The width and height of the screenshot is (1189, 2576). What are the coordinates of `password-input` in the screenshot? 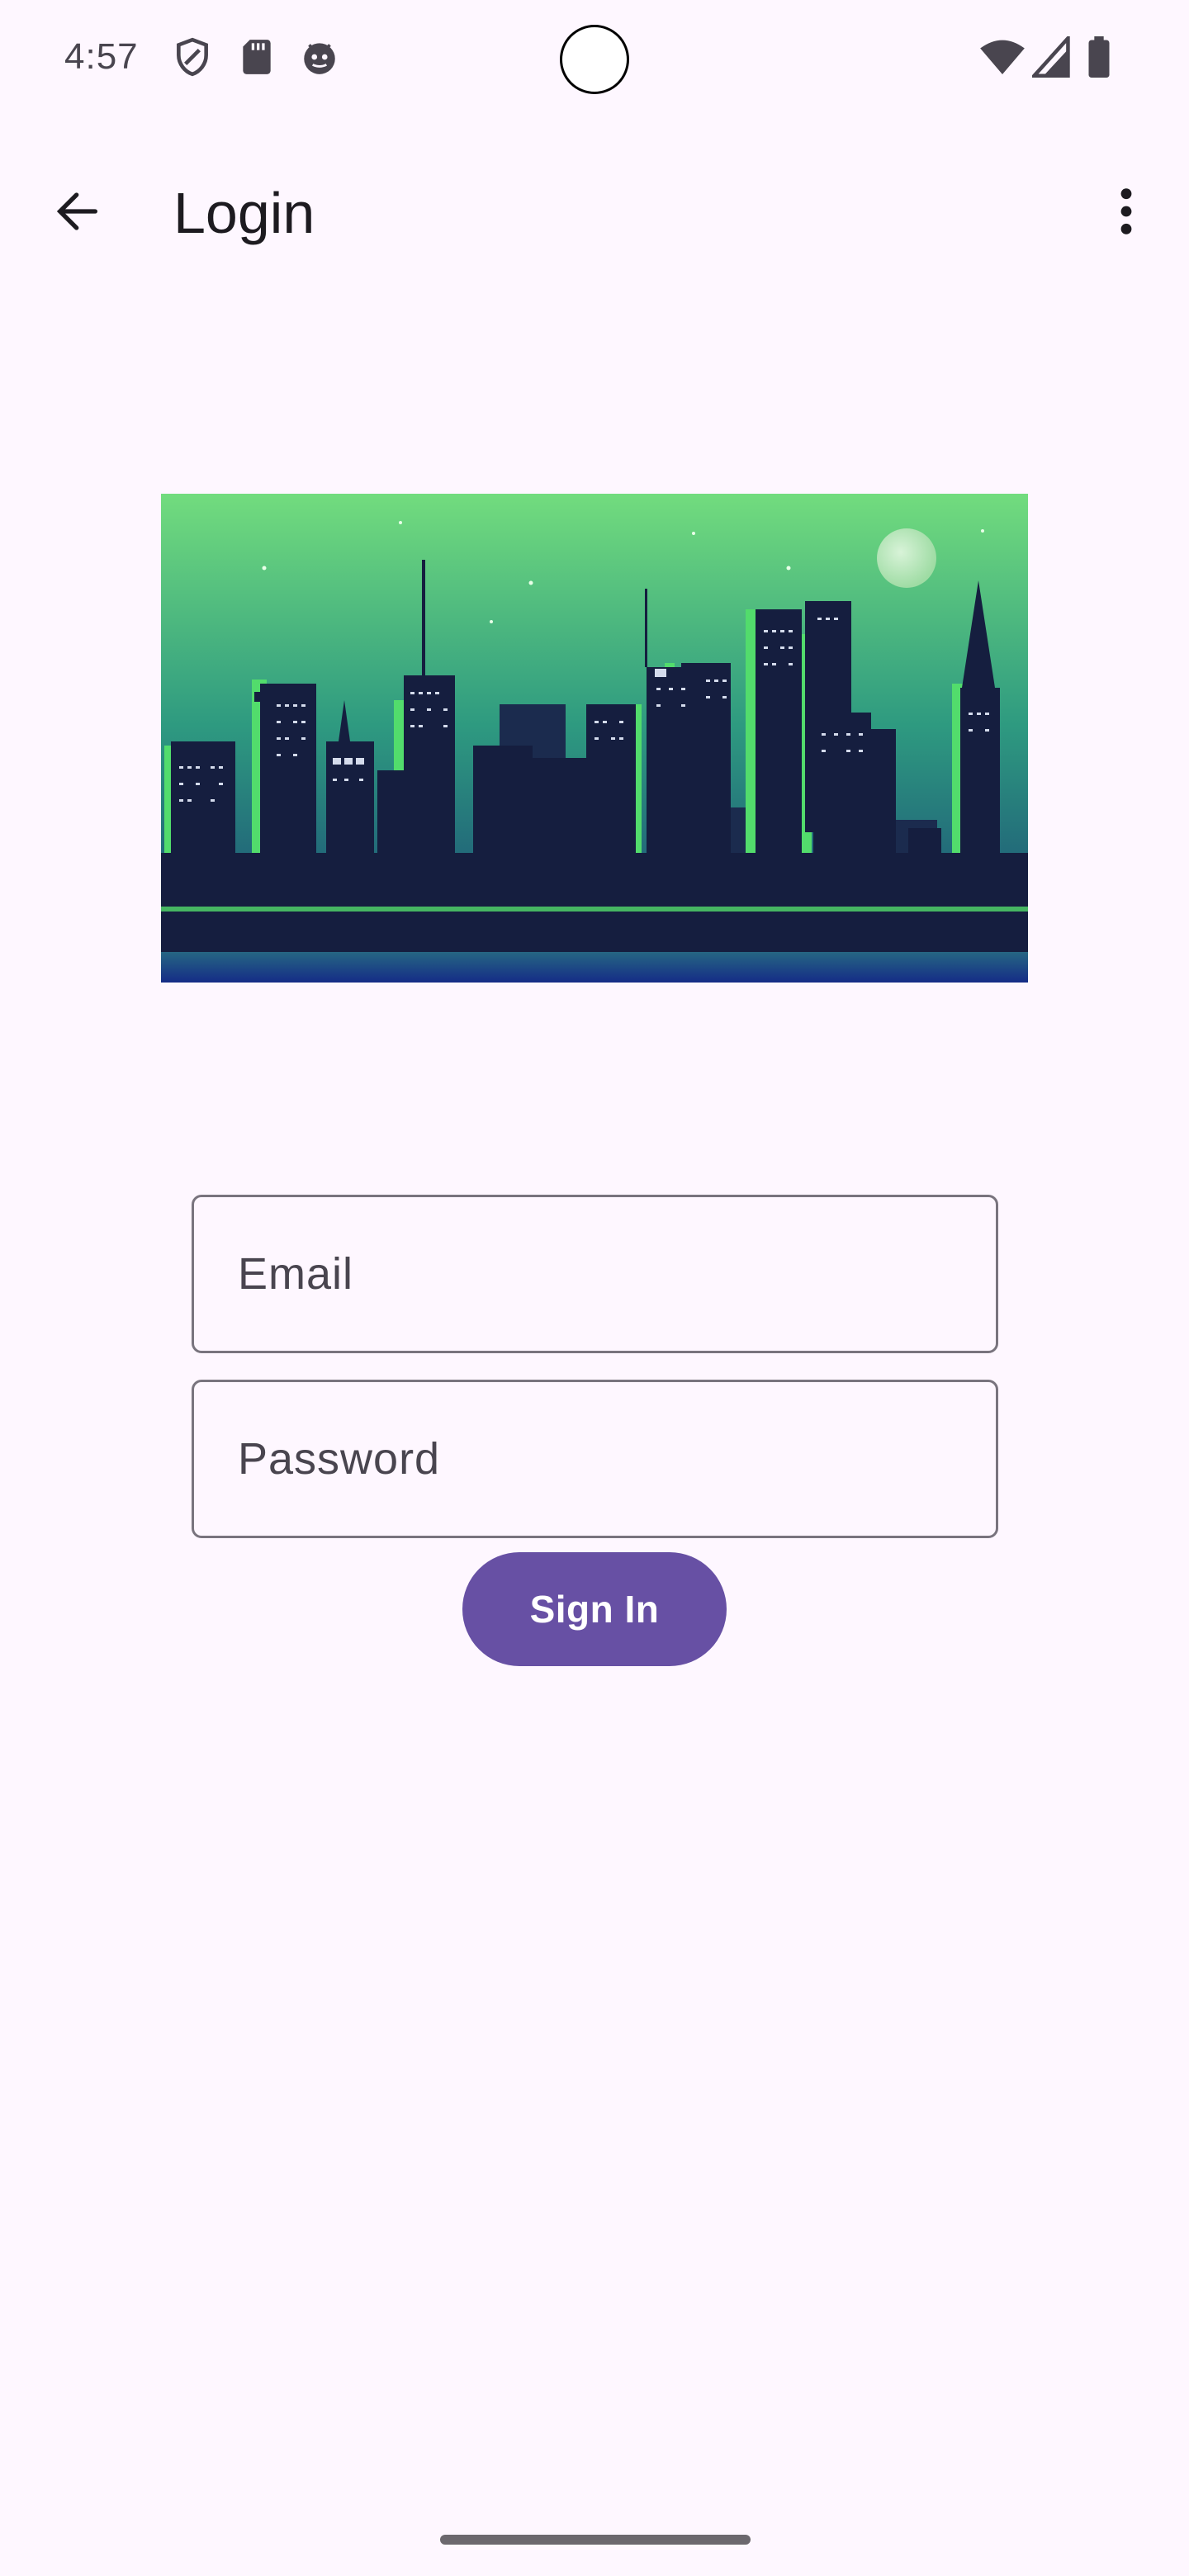 It's located at (595, 1459).